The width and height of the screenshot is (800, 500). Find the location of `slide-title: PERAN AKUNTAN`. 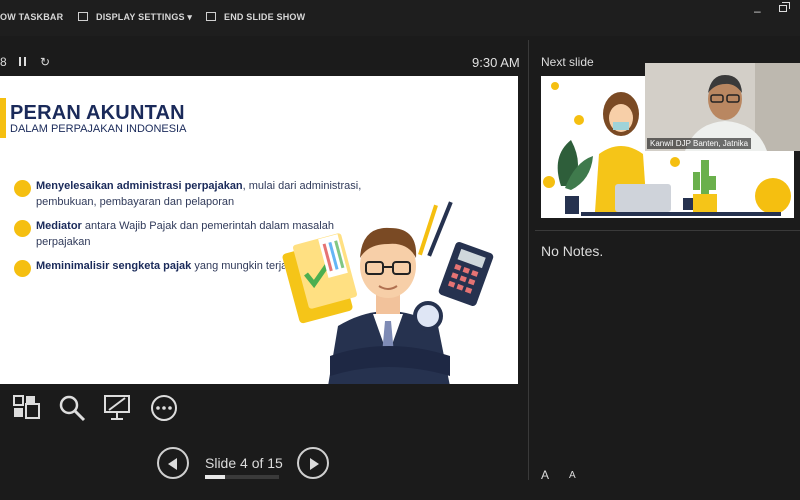

slide-title: PERAN AKUNTAN is located at coordinates (97, 113).